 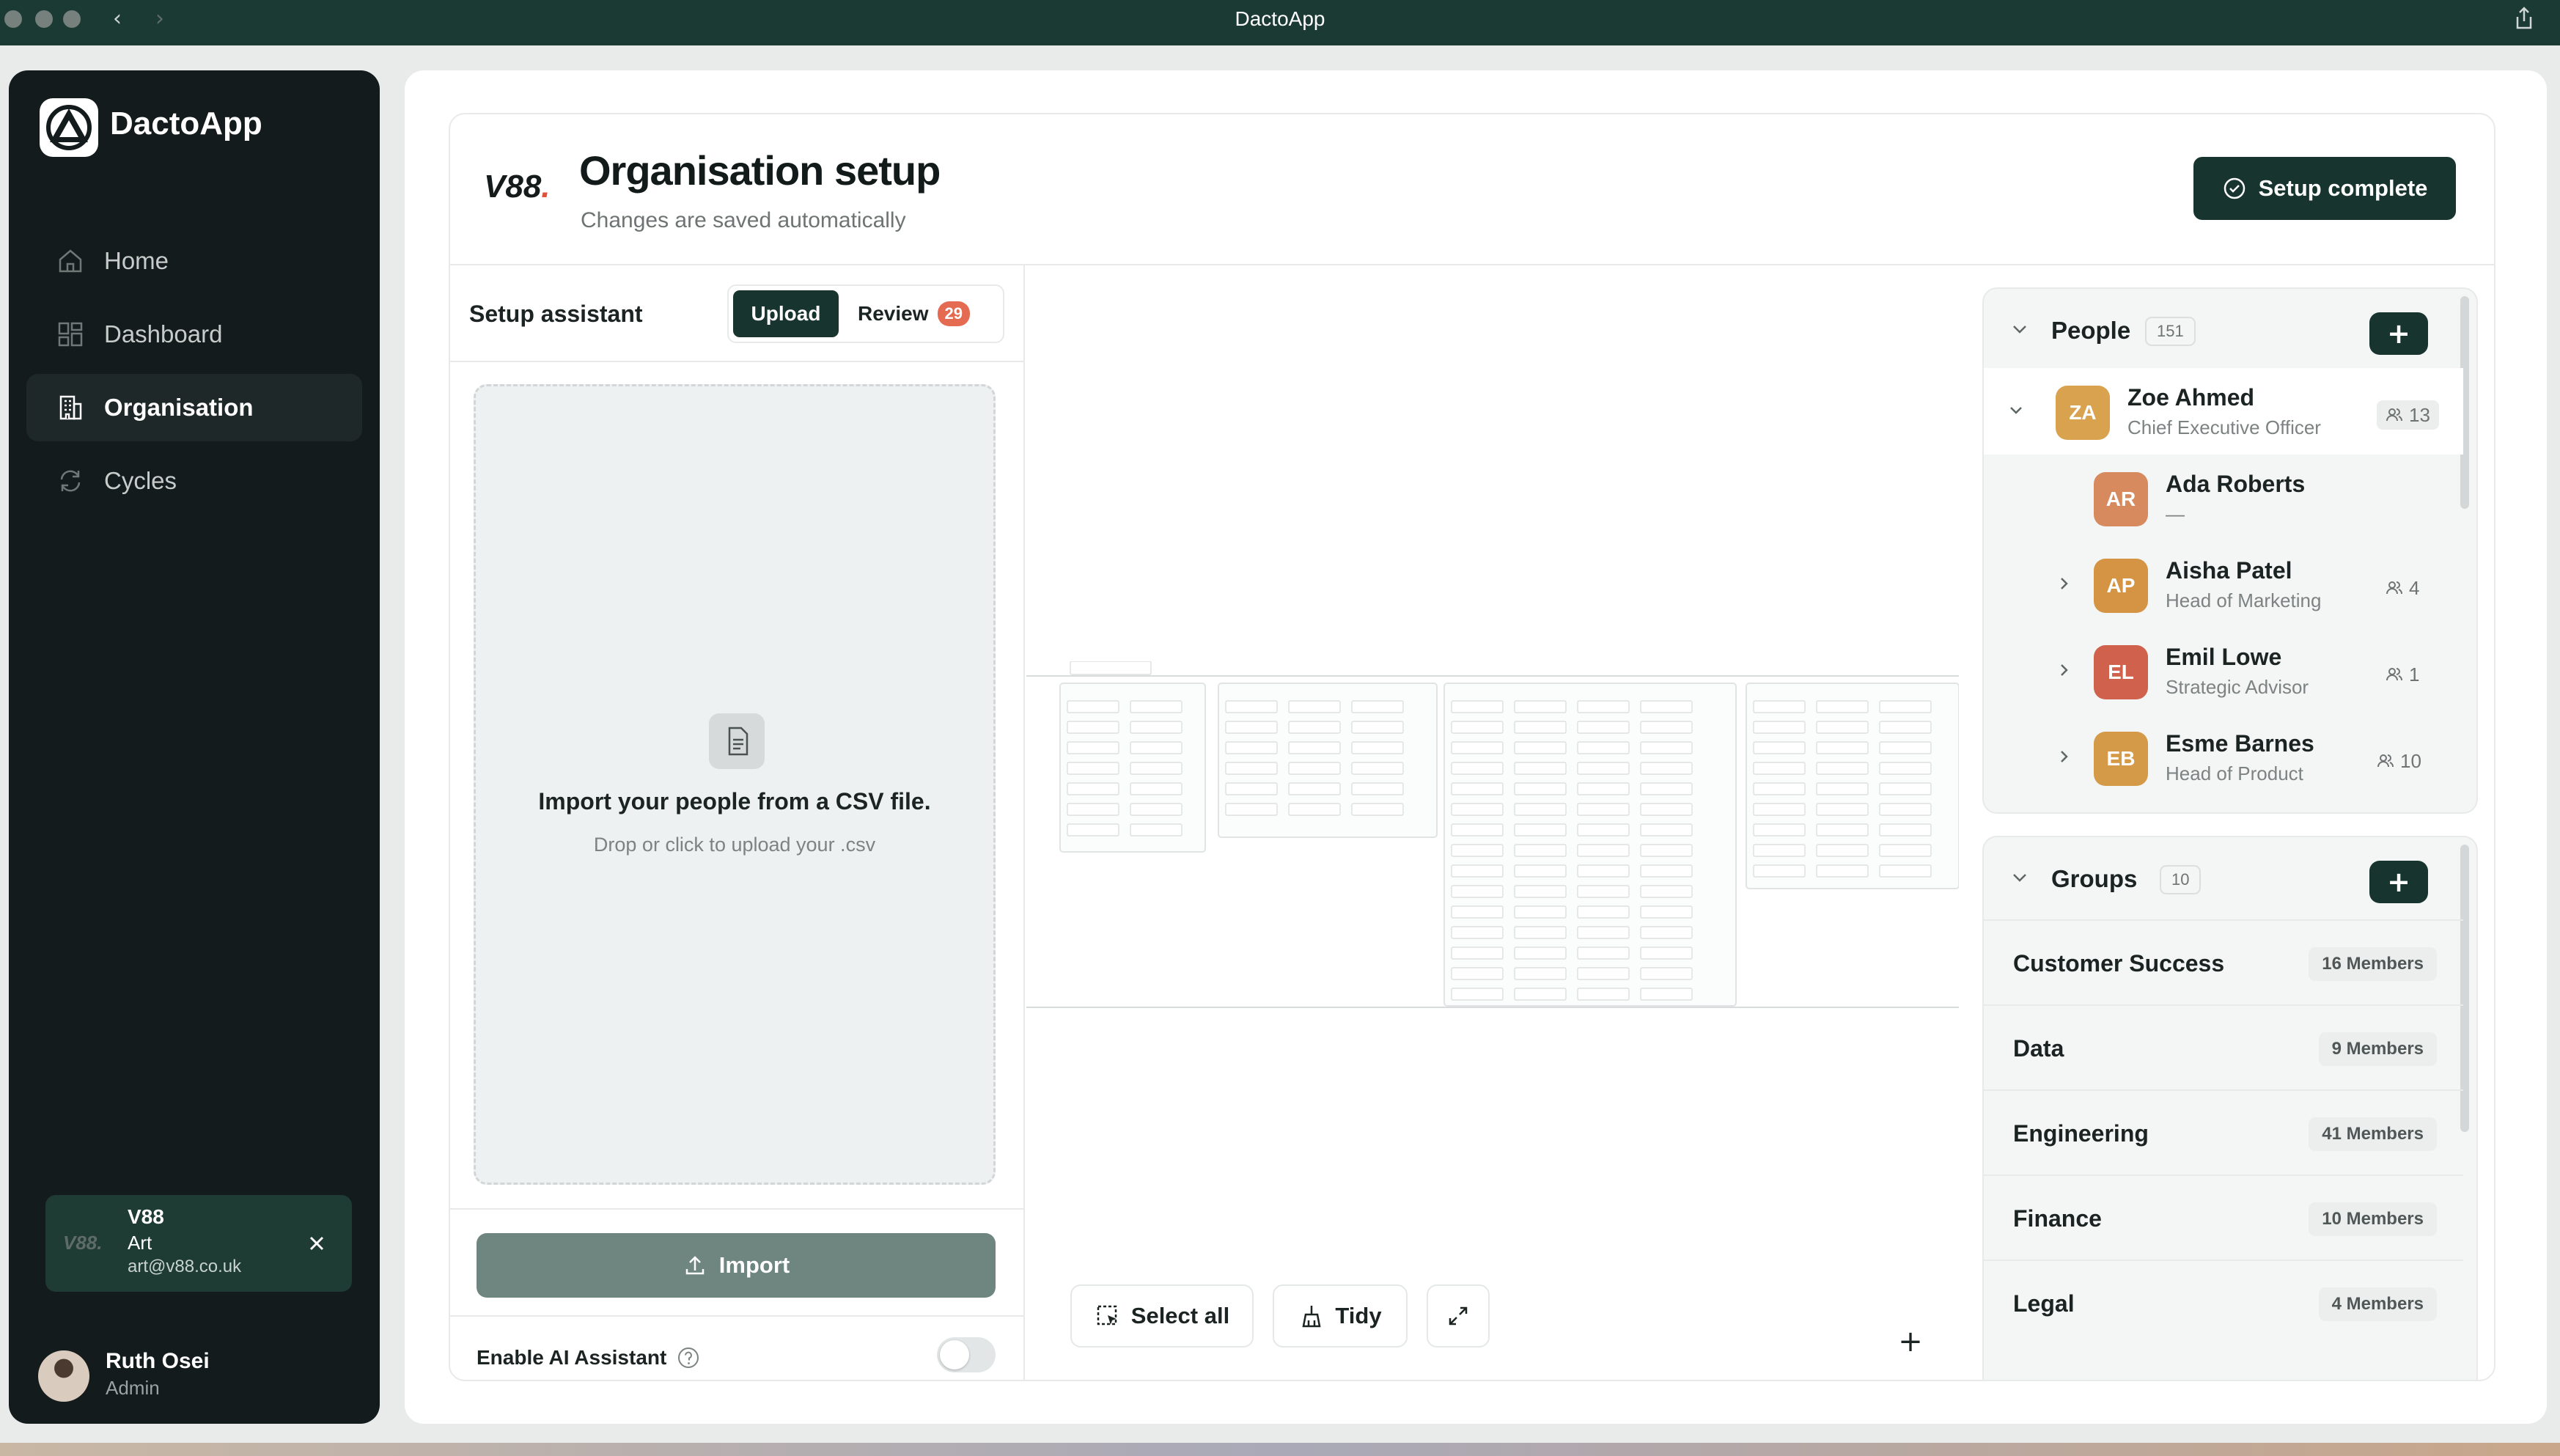 What do you see at coordinates (194, 407) in the screenshot?
I see `sidebar-item-organisation: Organisation` at bounding box center [194, 407].